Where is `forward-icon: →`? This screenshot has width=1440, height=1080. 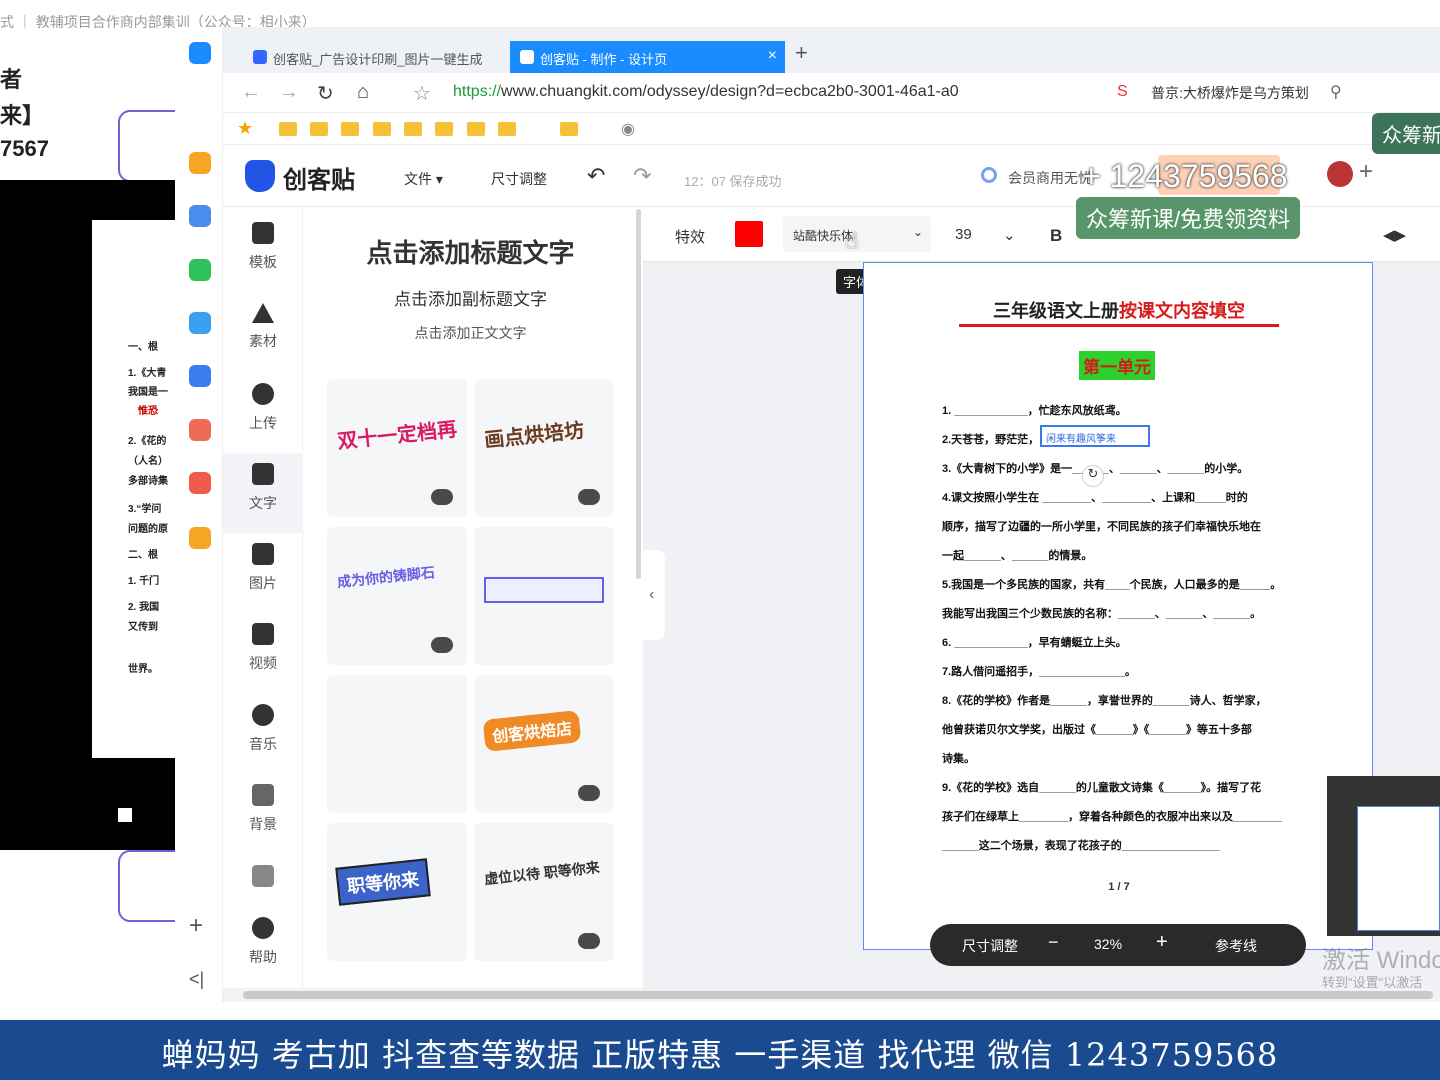 forward-icon: → is located at coordinates (289, 92).